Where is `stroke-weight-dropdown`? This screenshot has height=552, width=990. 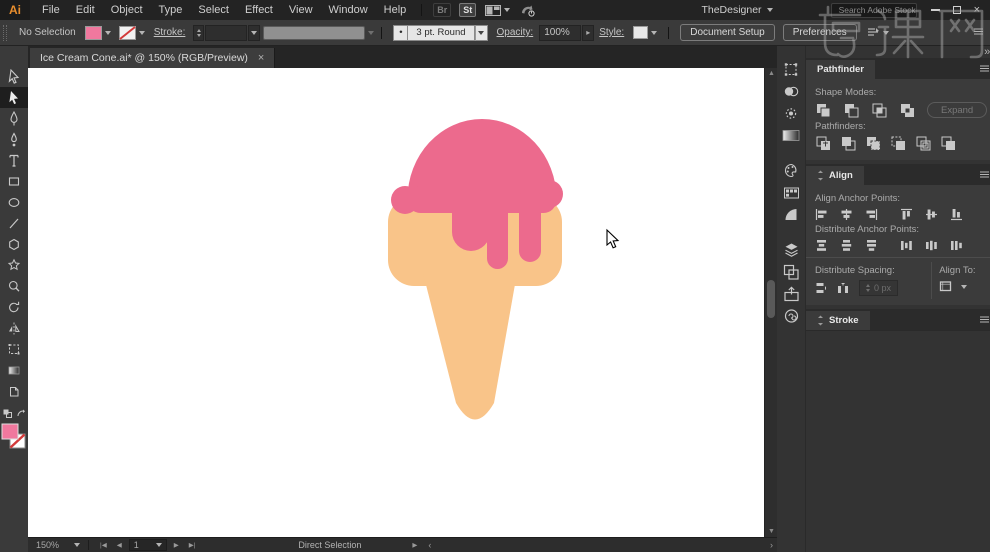
stroke-weight-dropdown is located at coordinates (254, 32).